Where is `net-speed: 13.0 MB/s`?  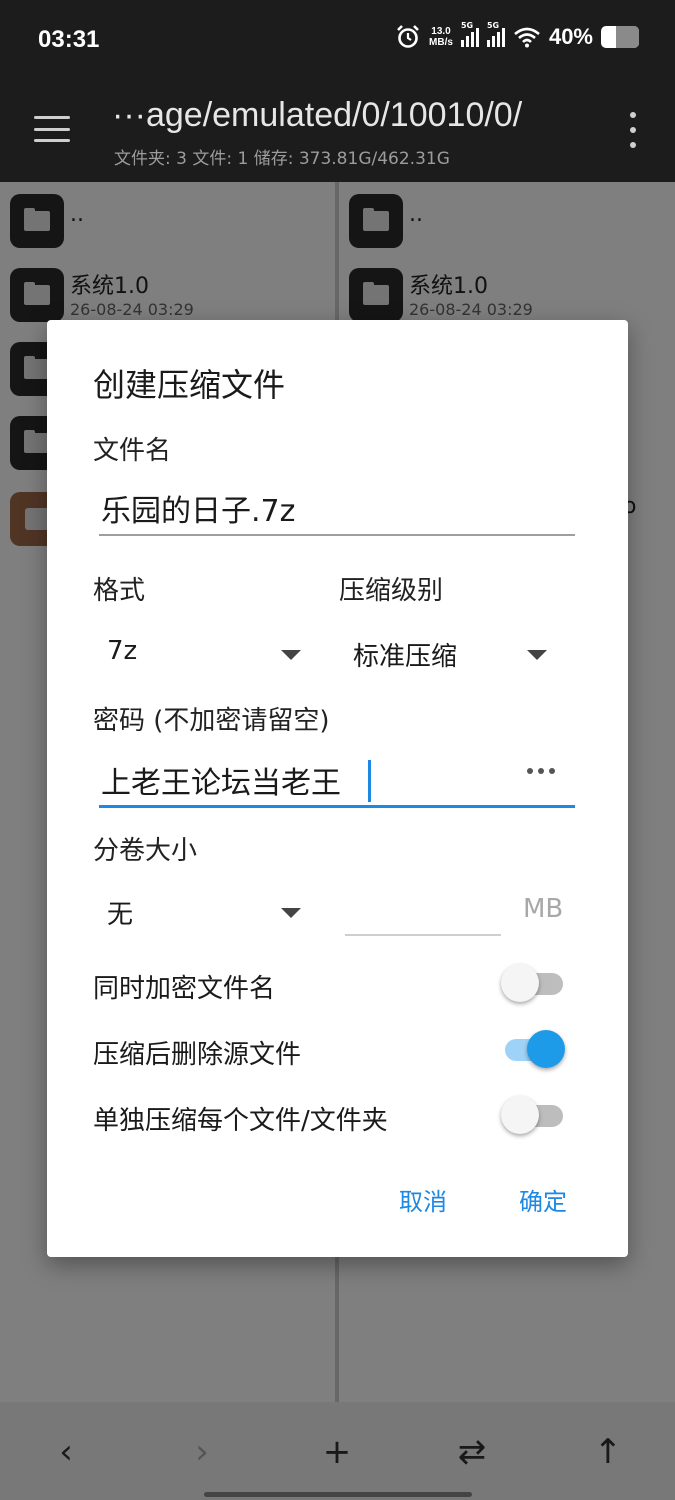 net-speed: 13.0 MB/s is located at coordinates (441, 37).